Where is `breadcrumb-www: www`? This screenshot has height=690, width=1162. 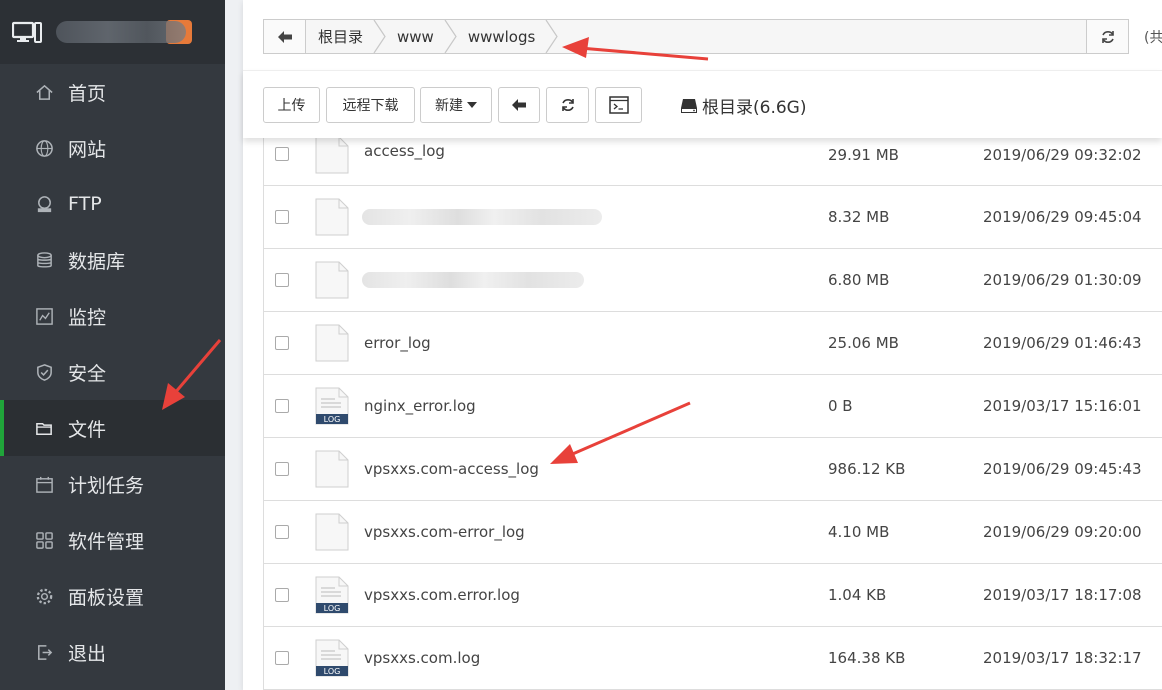
breadcrumb-www: www is located at coordinates (421, 36).